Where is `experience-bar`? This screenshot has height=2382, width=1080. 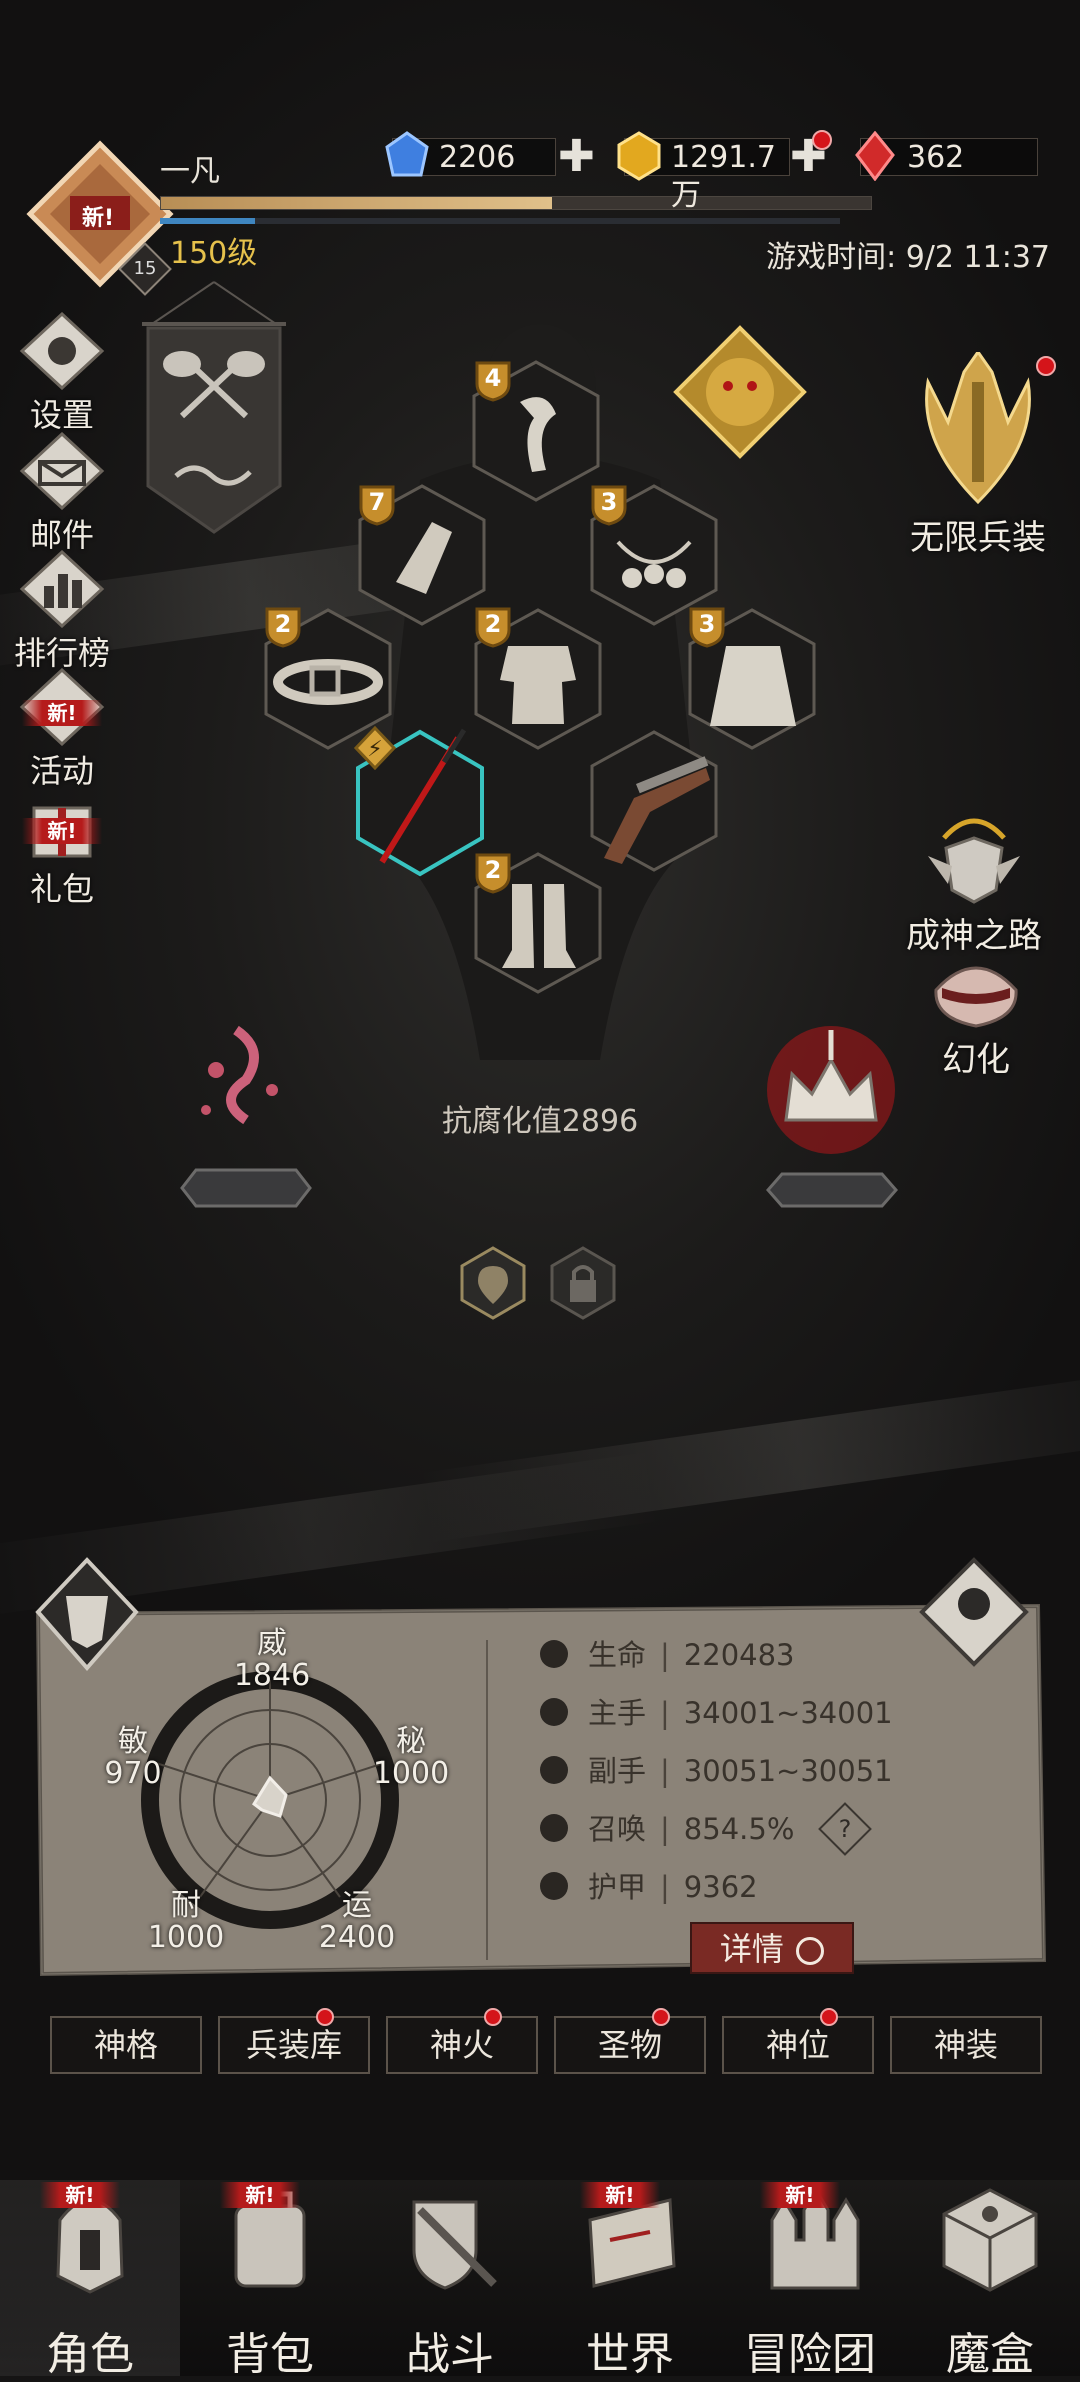
experience-bar is located at coordinates (516, 203).